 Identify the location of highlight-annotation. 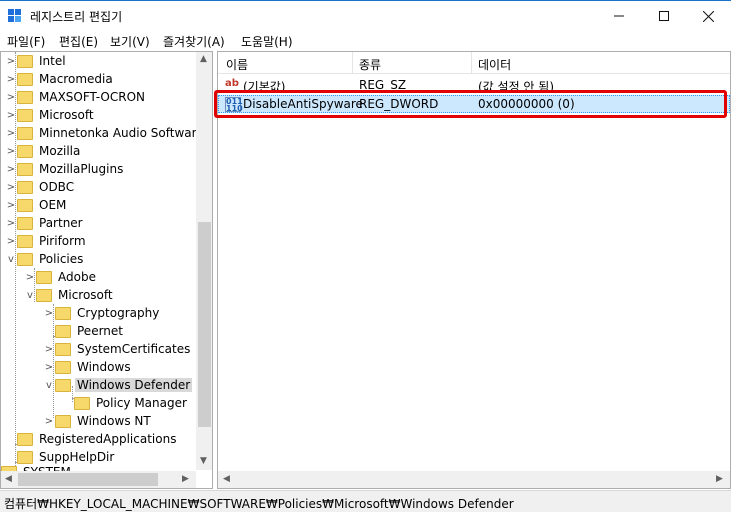
(470, 104).